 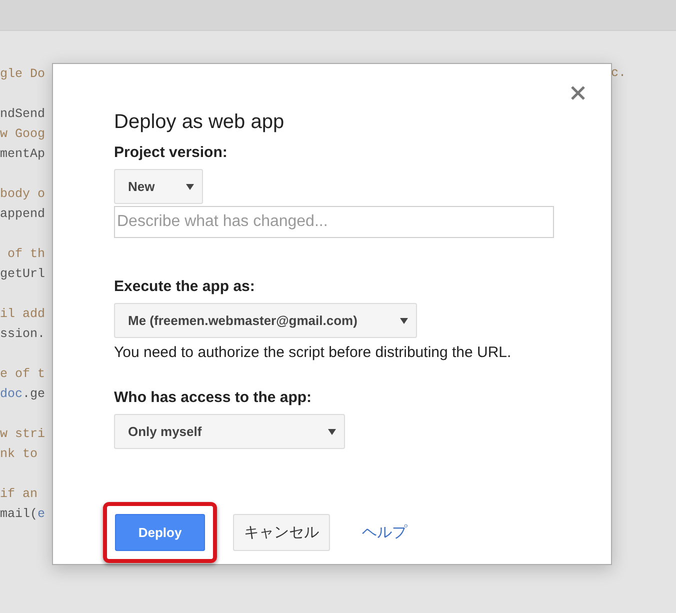 What do you see at coordinates (229, 431) in the screenshot?
I see `dropdown: Only myself` at bounding box center [229, 431].